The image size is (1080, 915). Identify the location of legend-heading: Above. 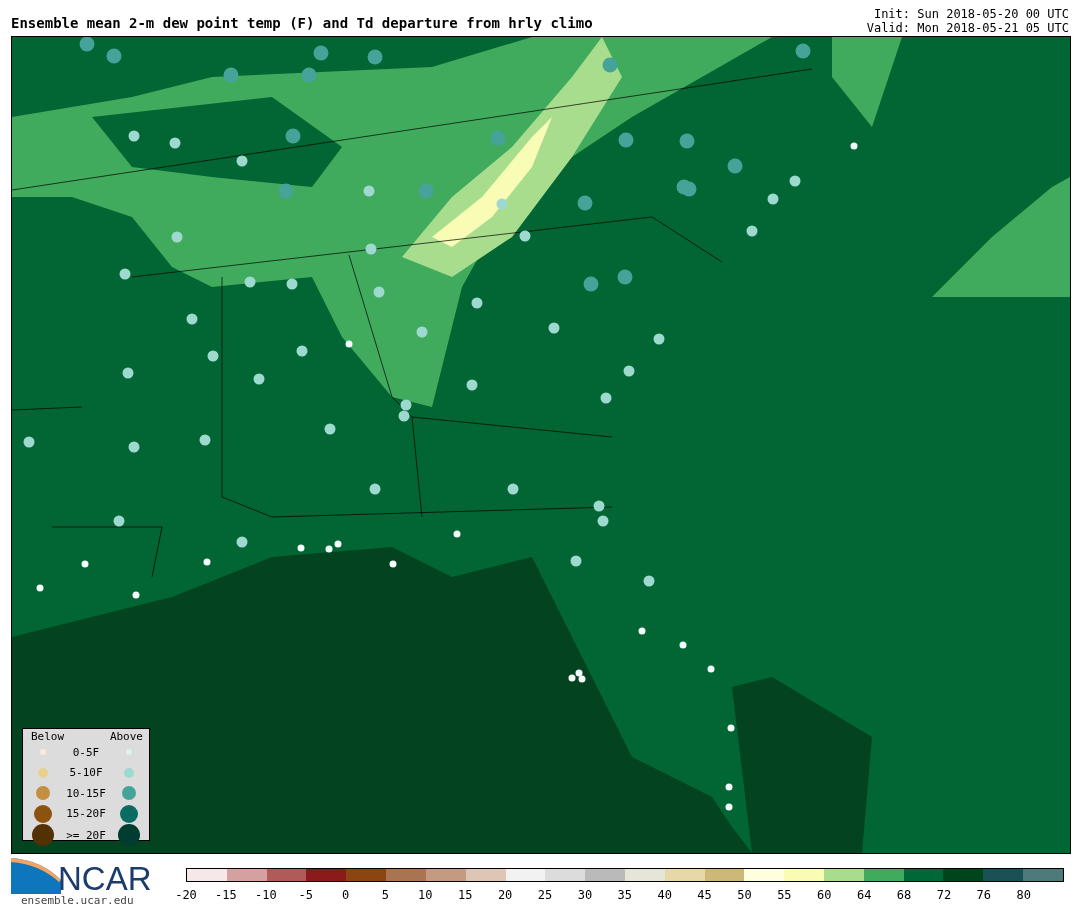
(126, 736).